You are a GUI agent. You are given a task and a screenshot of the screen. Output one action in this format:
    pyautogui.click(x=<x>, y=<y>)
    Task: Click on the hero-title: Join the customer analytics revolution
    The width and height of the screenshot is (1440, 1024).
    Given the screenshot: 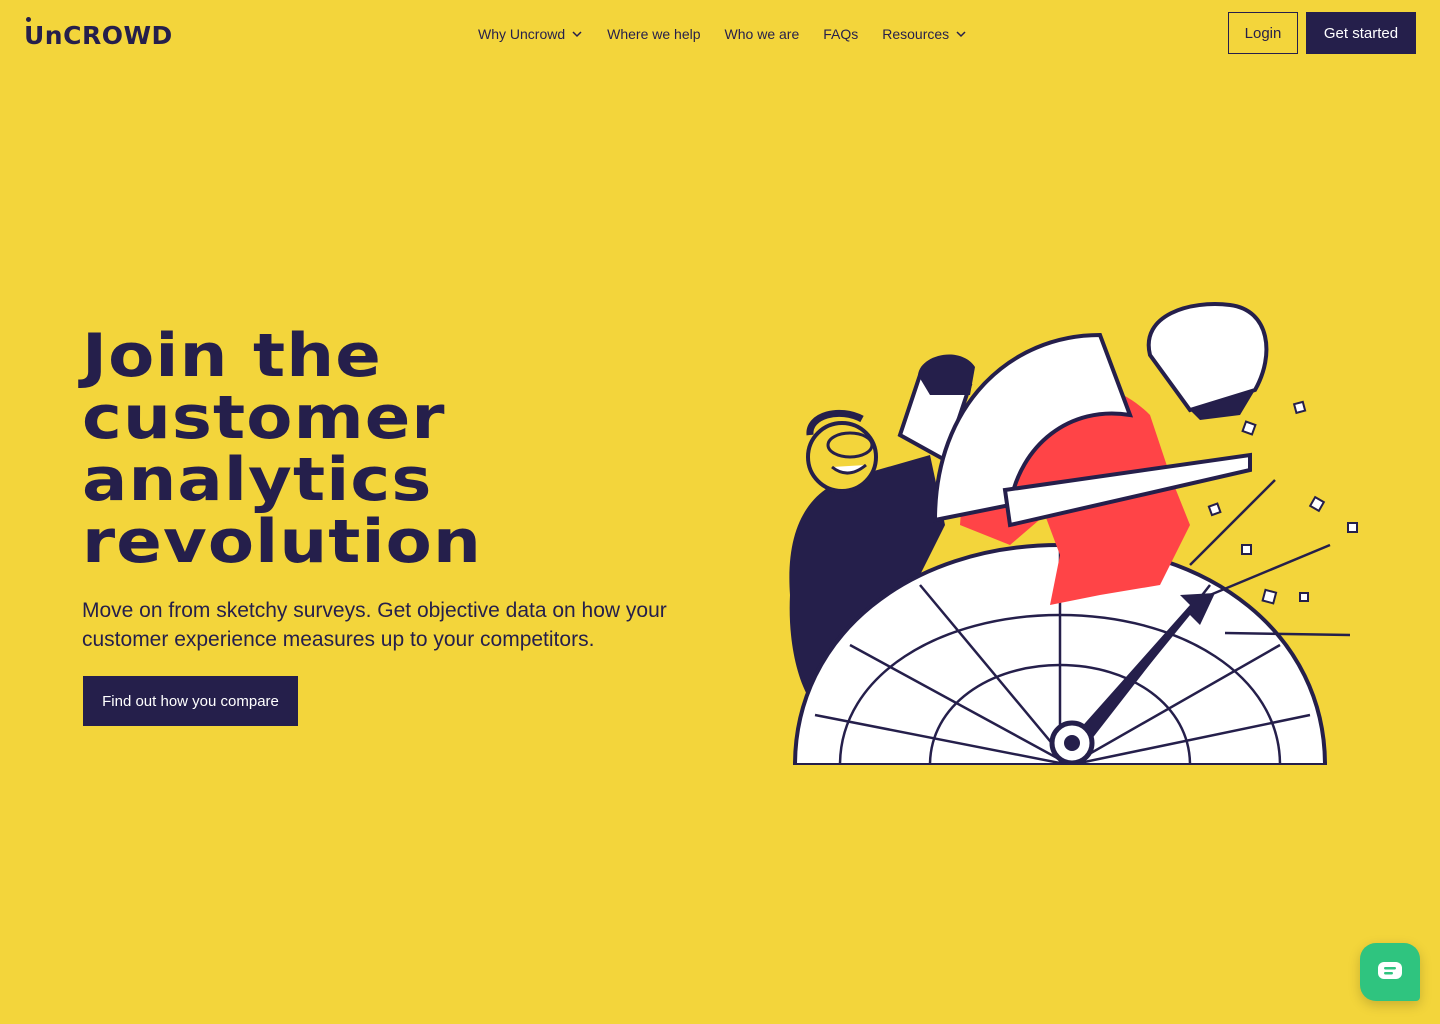 What is the action you would take?
    pyautogui.click(x=392, y=449)
    